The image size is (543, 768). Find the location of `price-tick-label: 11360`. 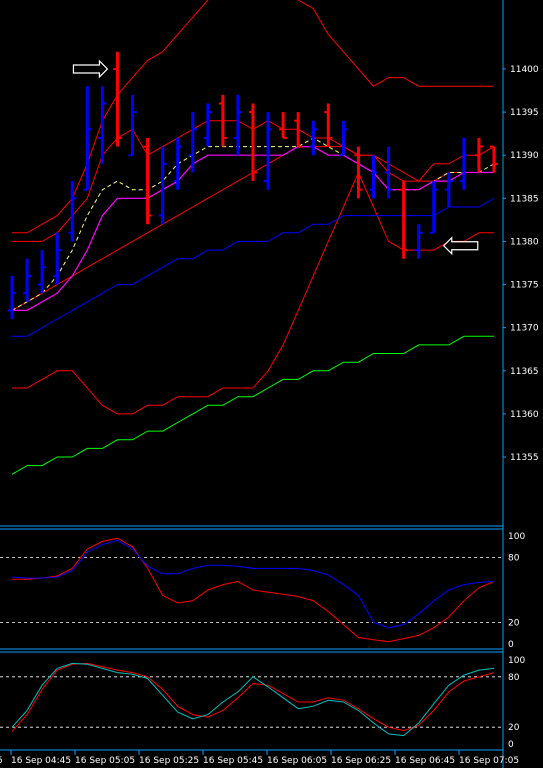

price-tick-label: 11360 is located at coordinates (524, 415).